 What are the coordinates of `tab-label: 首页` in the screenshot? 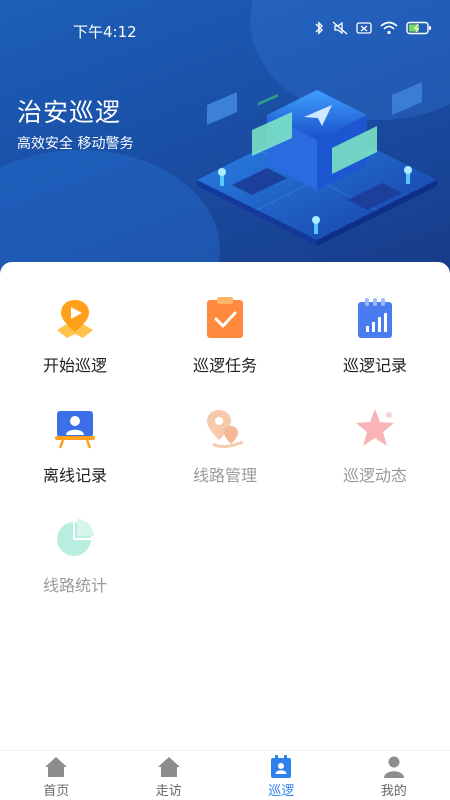 It's located at (56, 791).